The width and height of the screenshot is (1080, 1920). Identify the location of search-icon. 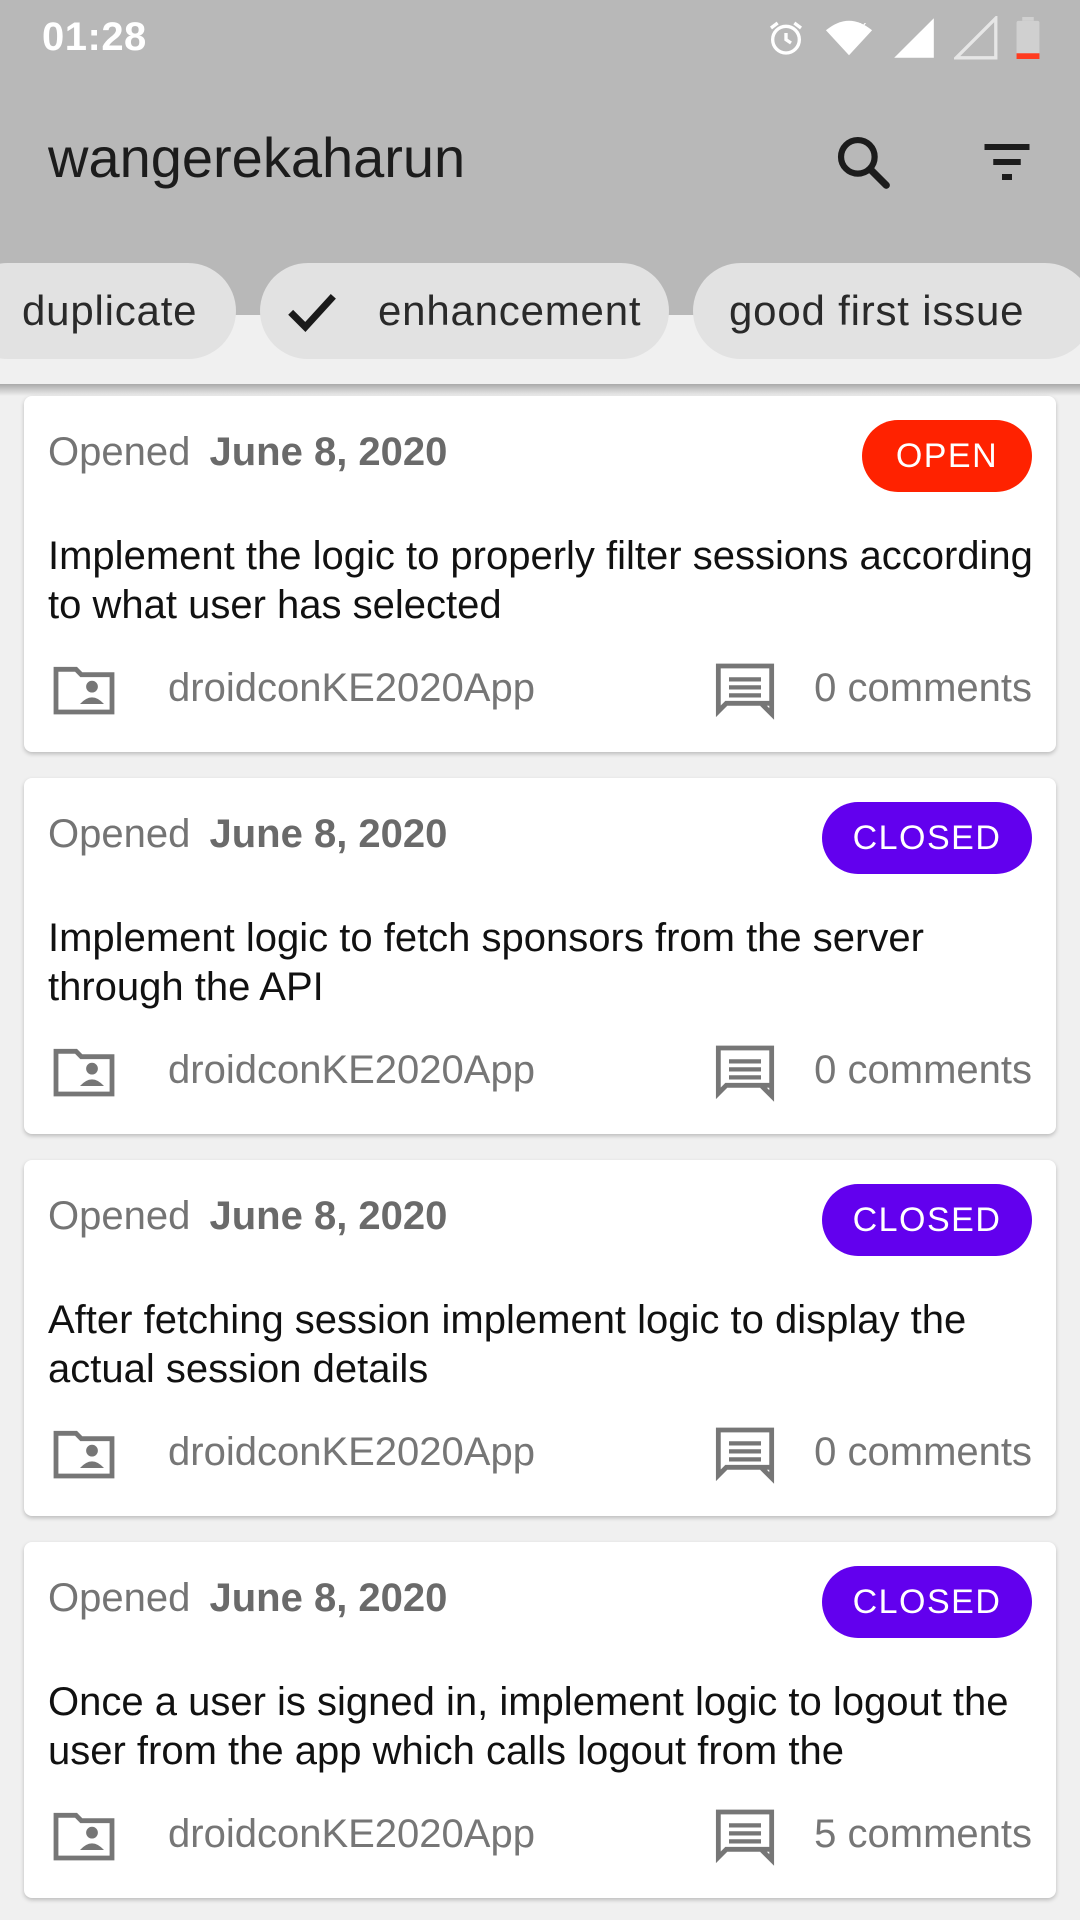
(863, 162).